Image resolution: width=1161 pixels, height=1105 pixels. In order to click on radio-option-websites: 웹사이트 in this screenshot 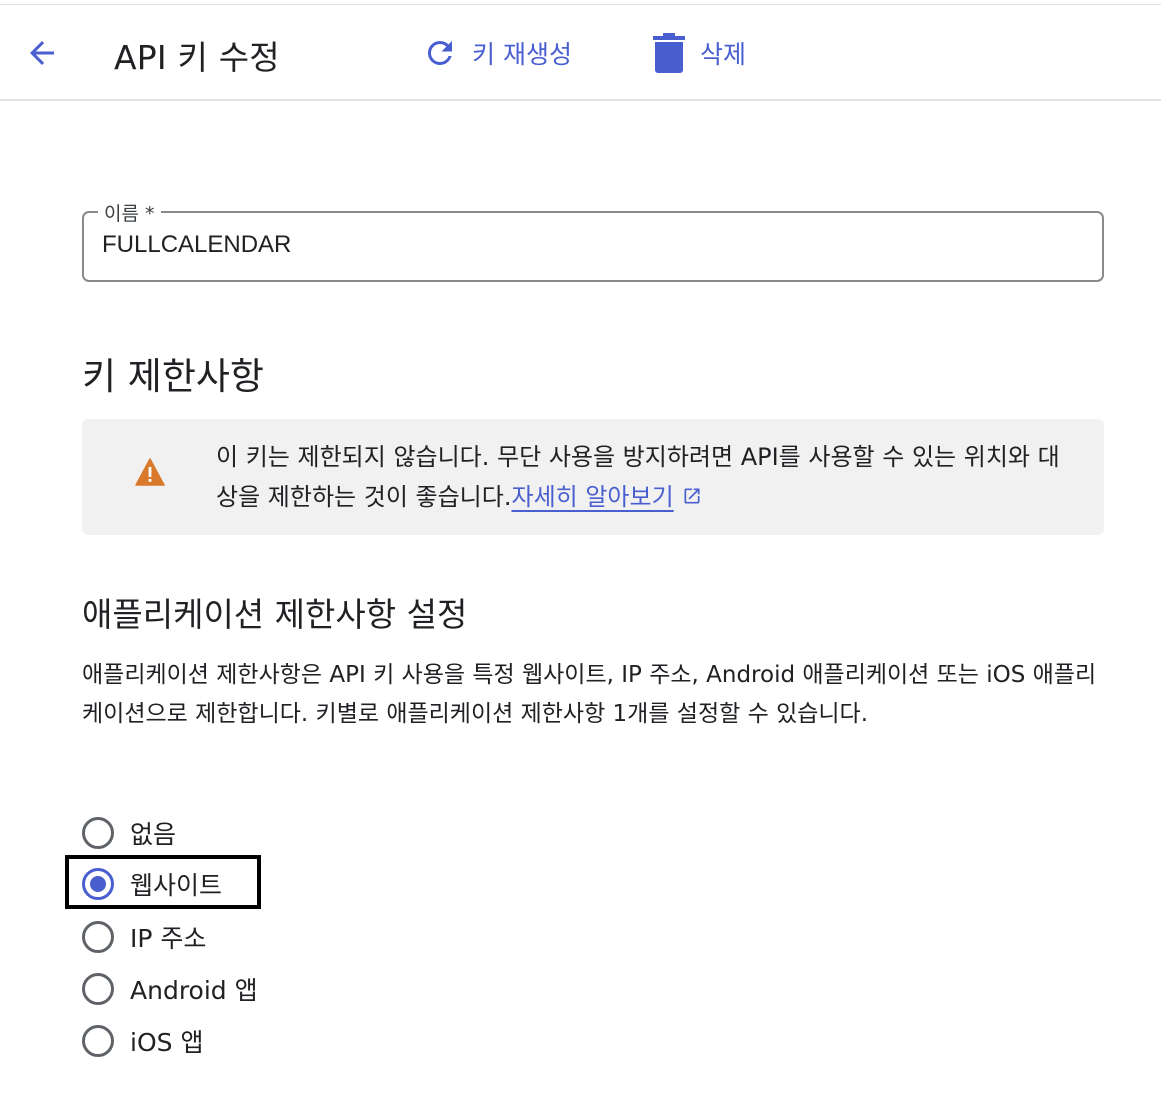, I will do `click(152, 884)`.